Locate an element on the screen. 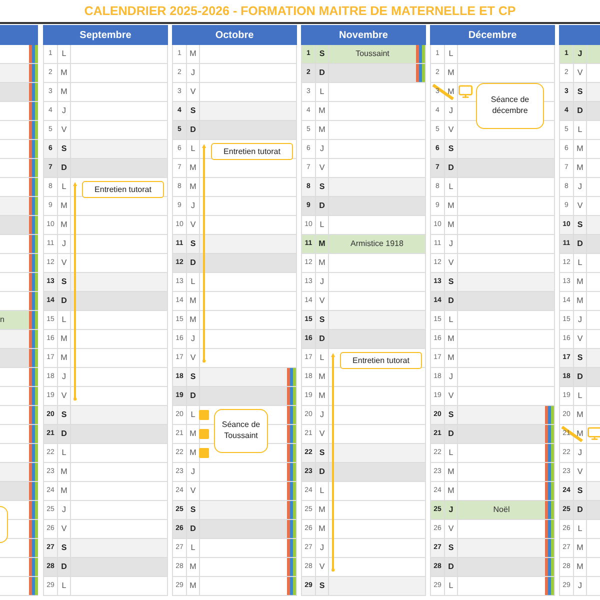 The width and height of the screenshot is (600, 600). event-callout: Séance de décembre is located at coordinates (510, 106).